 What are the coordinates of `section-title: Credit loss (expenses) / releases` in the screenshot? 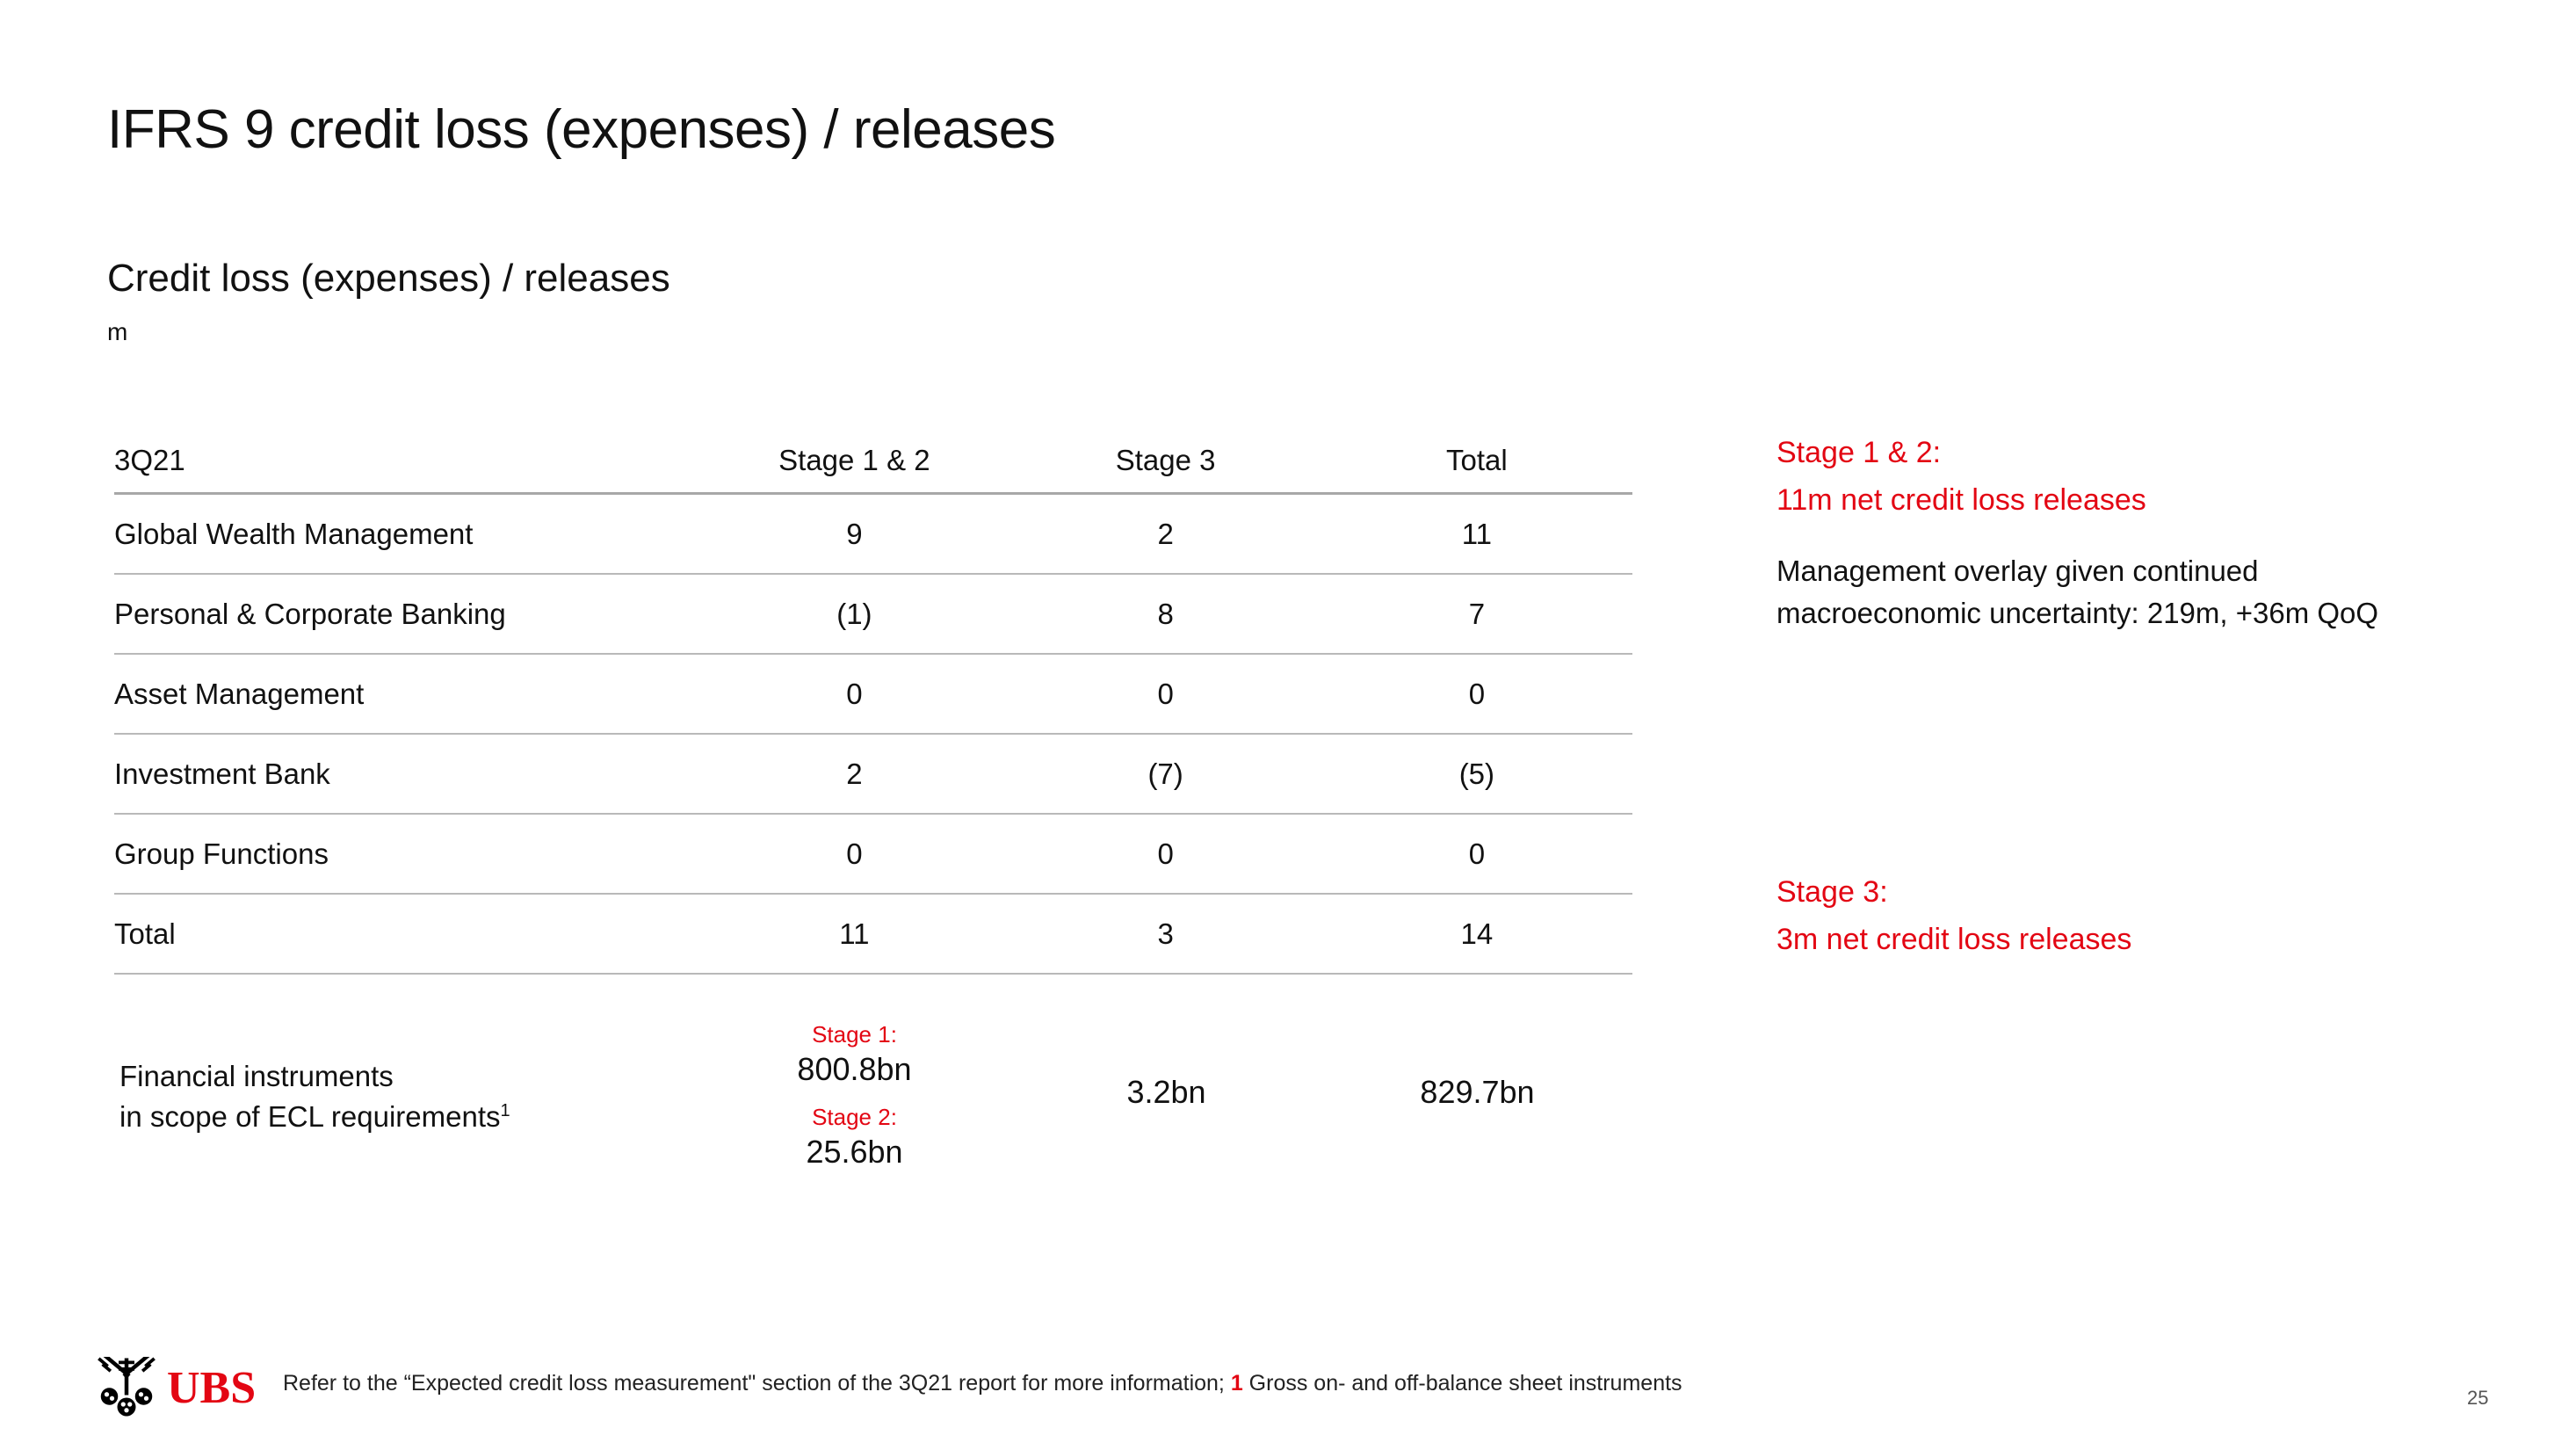 It's located at (388, 279).